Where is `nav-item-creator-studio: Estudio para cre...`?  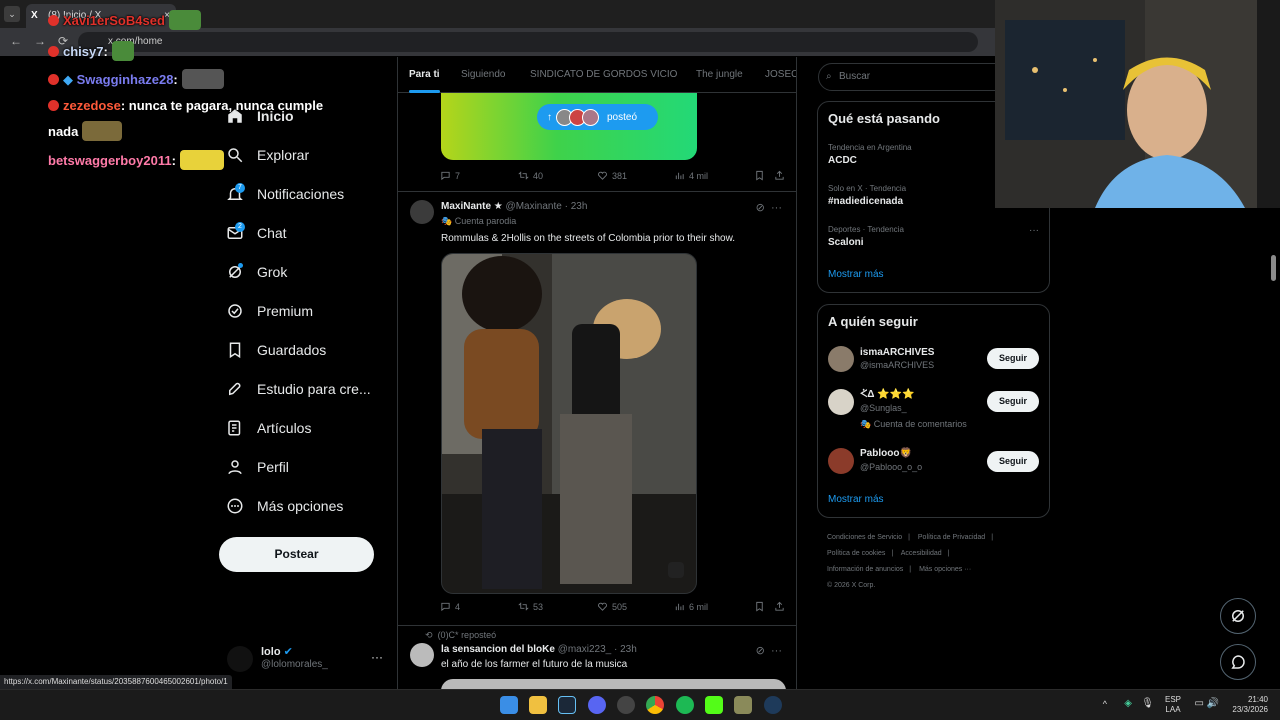
nav-item-creator-studio: Estudio para cre... is located at coordinates (308, 389).